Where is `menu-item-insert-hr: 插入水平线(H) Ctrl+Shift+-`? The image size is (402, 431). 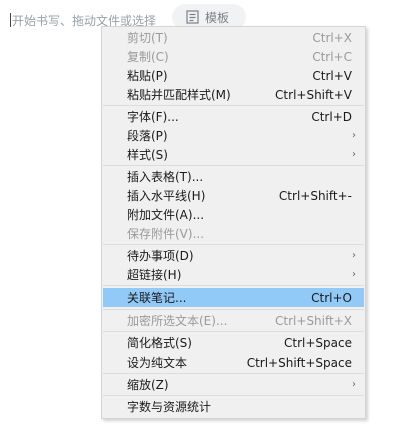
menu-item-insert-hr: 插入水平线(H) Ctrl+Shift+- is located at coordinates (233, 195).